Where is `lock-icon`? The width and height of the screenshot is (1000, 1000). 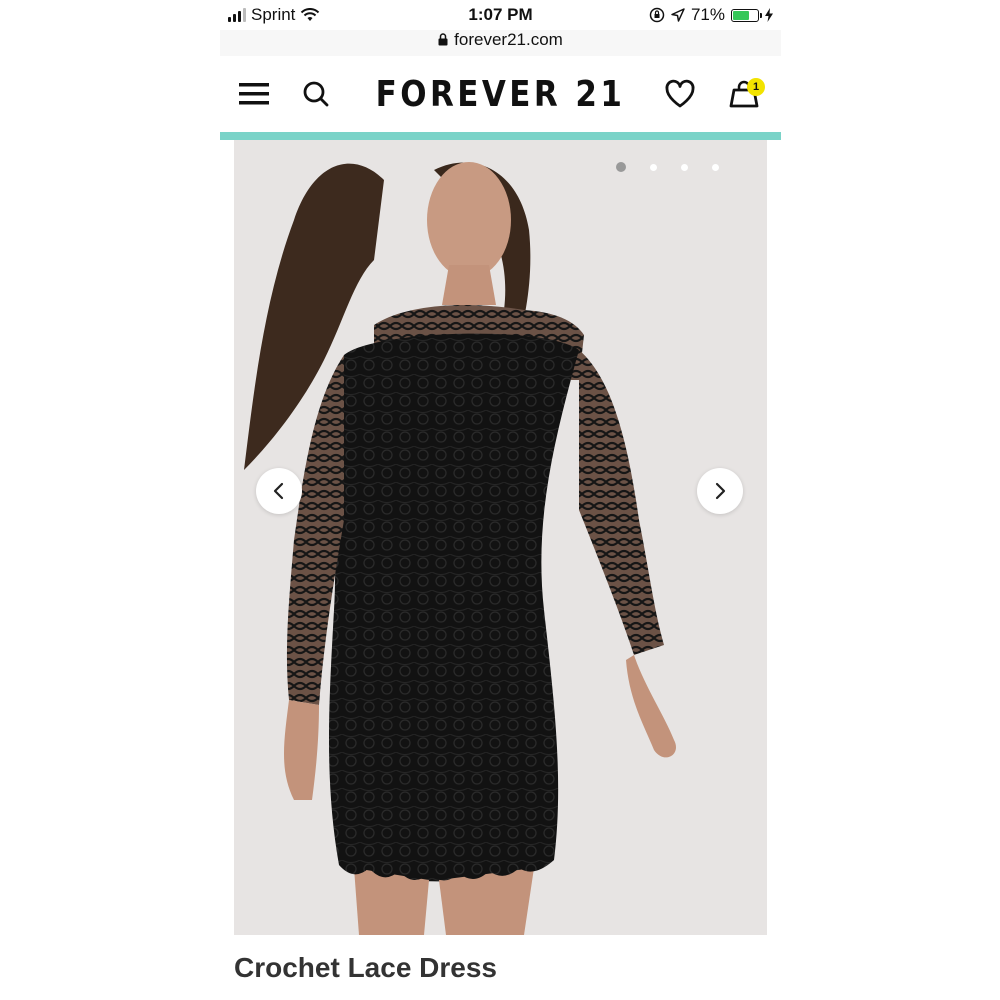
lock-icon is located at coordinates (443, 39).